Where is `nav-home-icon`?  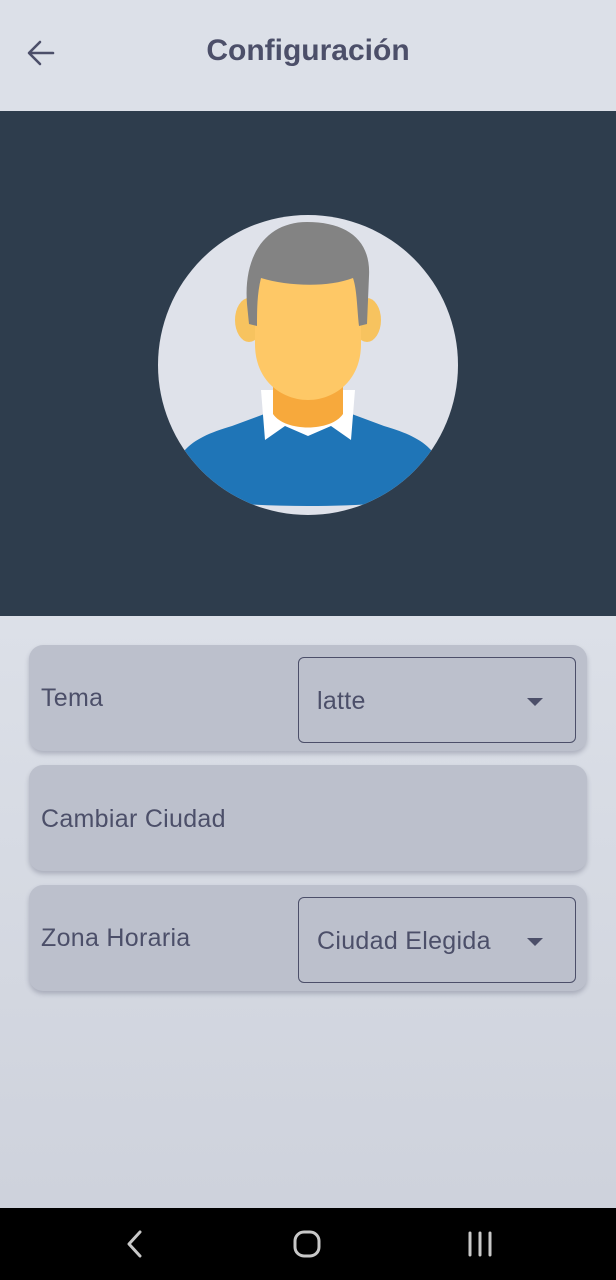 nav-home-icon is located at coordinates (307, 1244).